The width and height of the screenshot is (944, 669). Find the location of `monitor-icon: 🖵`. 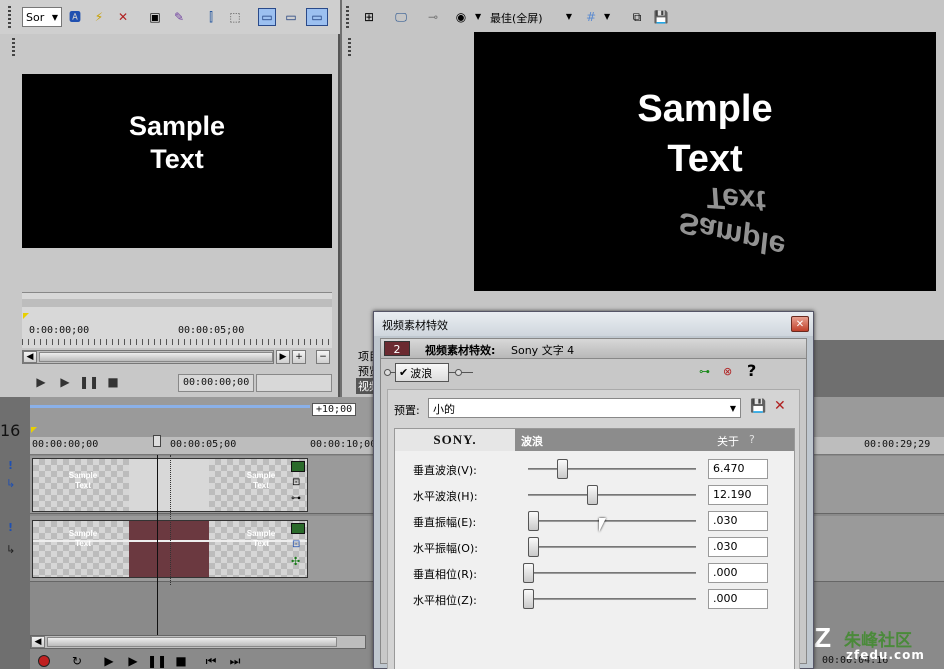

monitor-icon: 🖵 is located at coordinates (401, 17).